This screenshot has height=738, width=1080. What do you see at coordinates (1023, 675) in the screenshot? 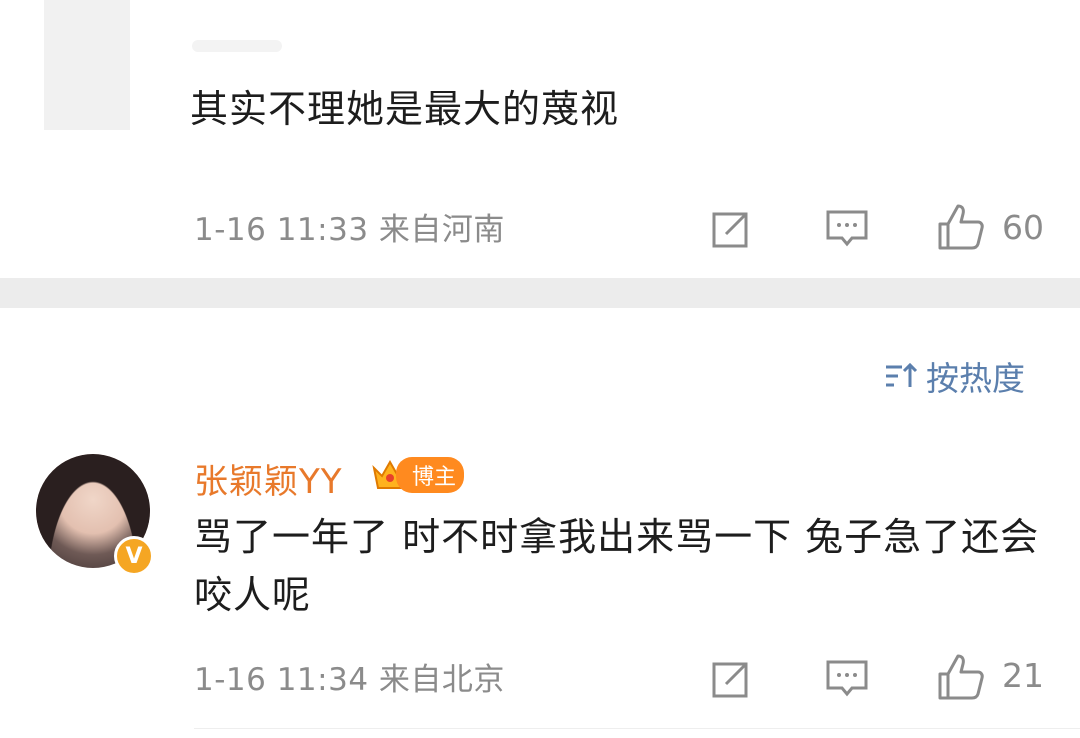
I see `like-count: 21` at bounding box center [1023, 675].